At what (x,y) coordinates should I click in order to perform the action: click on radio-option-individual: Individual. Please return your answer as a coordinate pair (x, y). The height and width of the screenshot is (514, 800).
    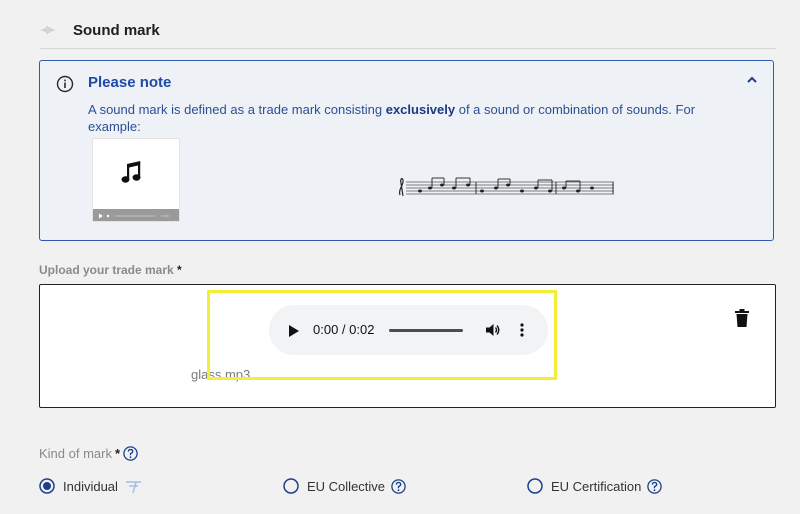
    Looking at the image, I should click on (90, 486).